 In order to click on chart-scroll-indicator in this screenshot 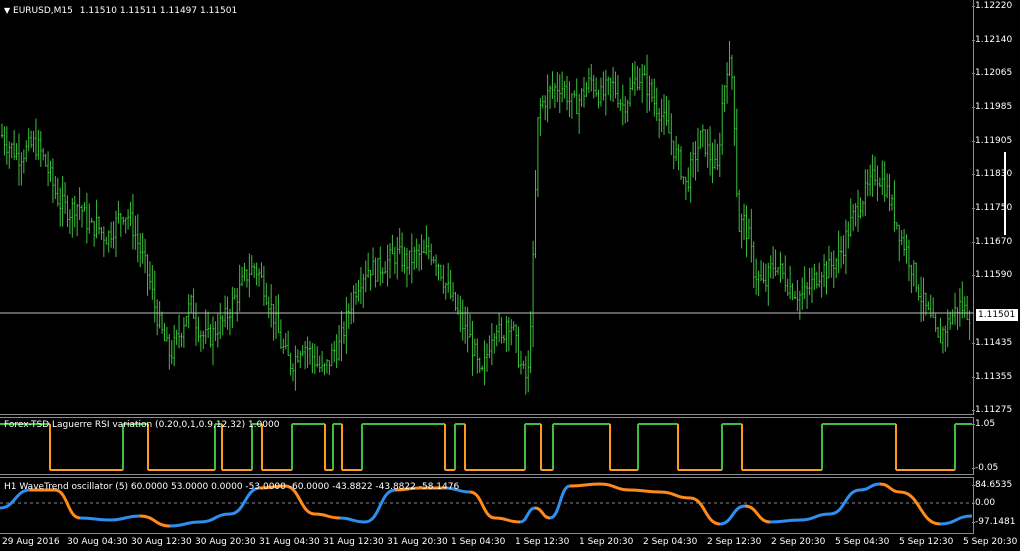, I will do `click(1005, 193)`.